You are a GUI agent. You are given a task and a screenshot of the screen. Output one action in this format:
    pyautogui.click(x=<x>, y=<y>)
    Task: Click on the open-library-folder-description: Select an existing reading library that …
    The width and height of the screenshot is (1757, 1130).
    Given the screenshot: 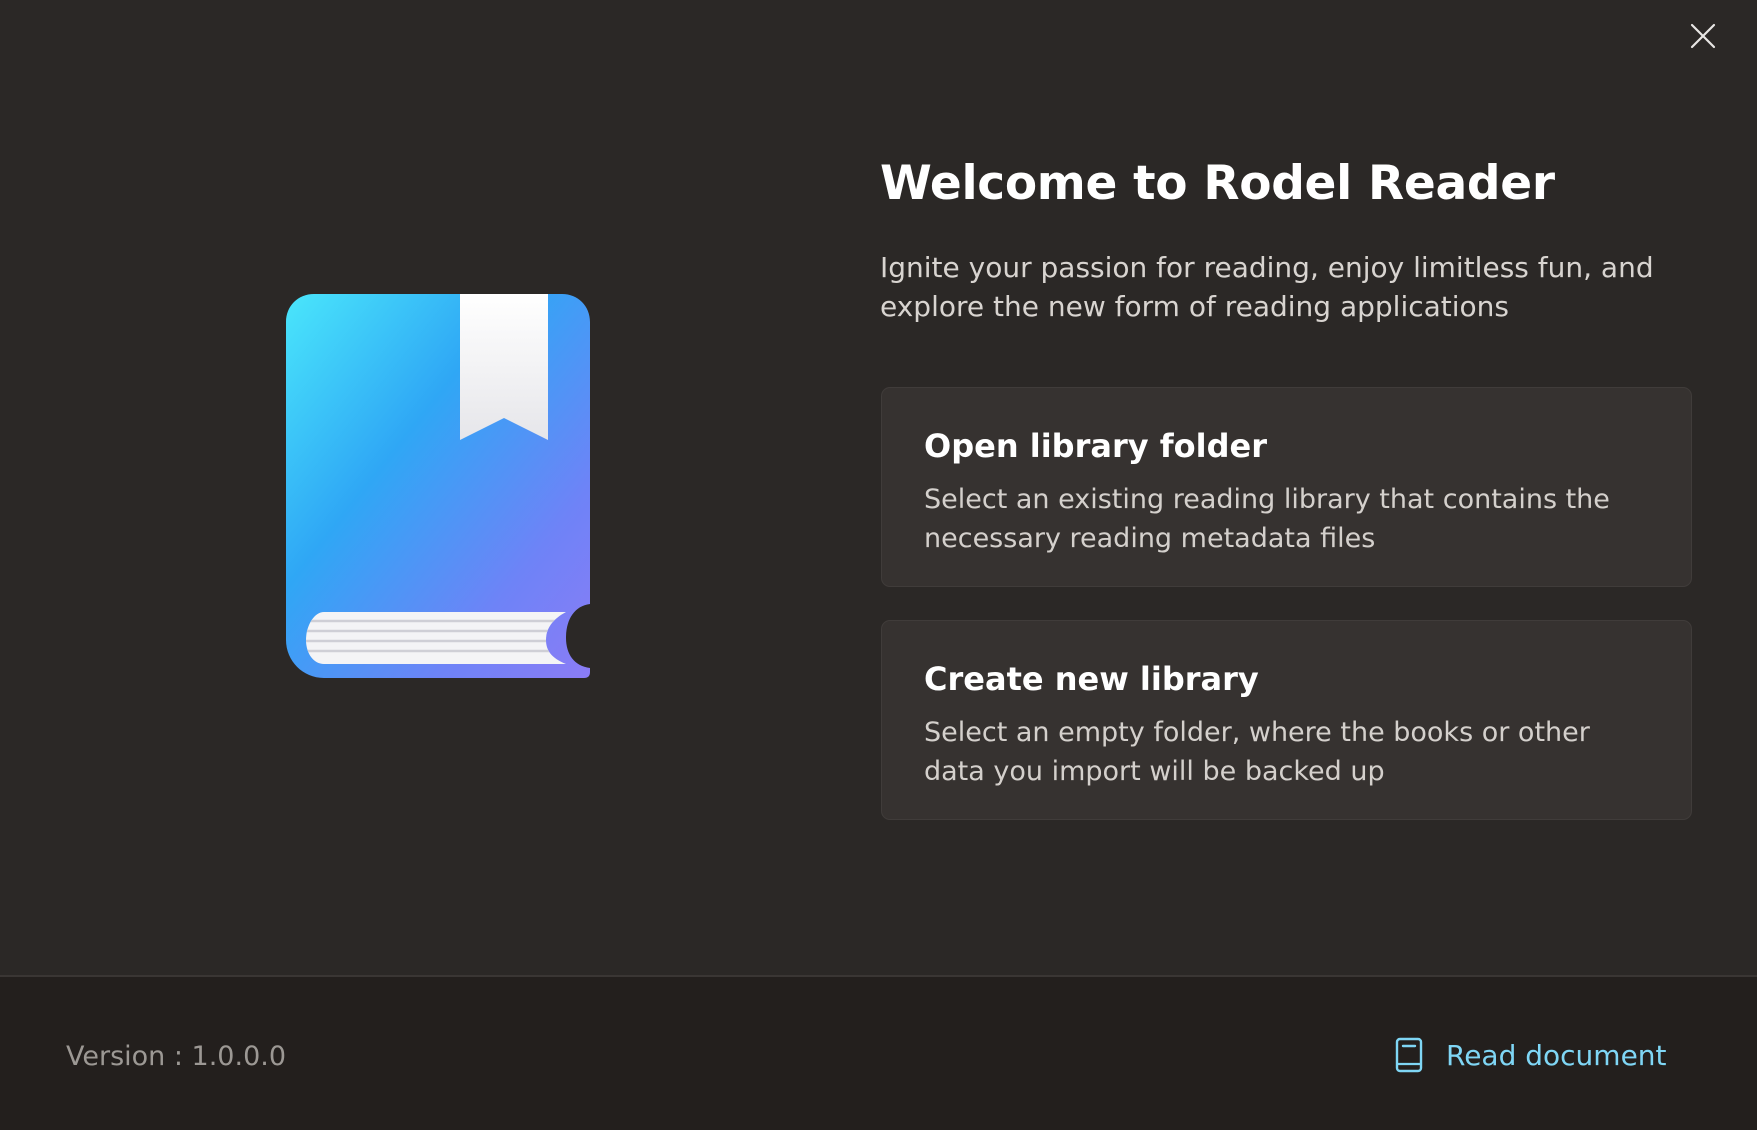 What is the action you would take?
    pyautogui.click(x=1267, y=519)
    